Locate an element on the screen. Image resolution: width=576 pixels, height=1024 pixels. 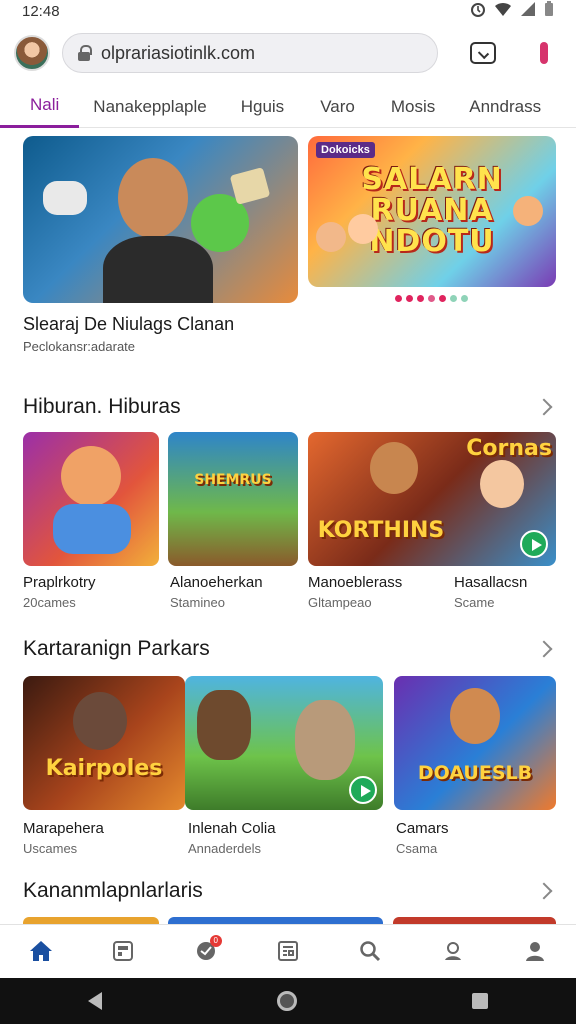
notifications-icon: 0 is located at coordinates (206, 951).